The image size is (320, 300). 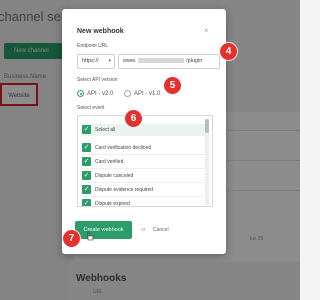 I want to click on event-item: ✓ Dispute evidence required, so click(x=144, y=190).